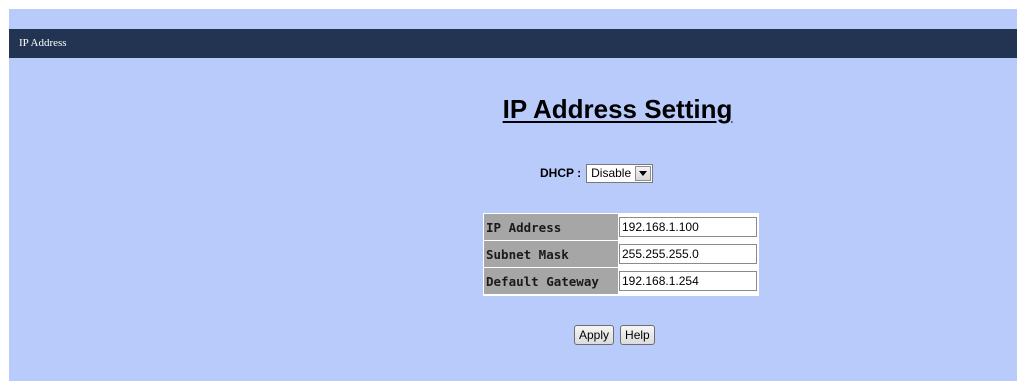 Image resolution: width=1017 pixels, height=383 pixels. What do you see at coordinates (551, 281) in the screenshot?
I see `default-gateway-label: Default Gateway` at bounding box center [551, 281].